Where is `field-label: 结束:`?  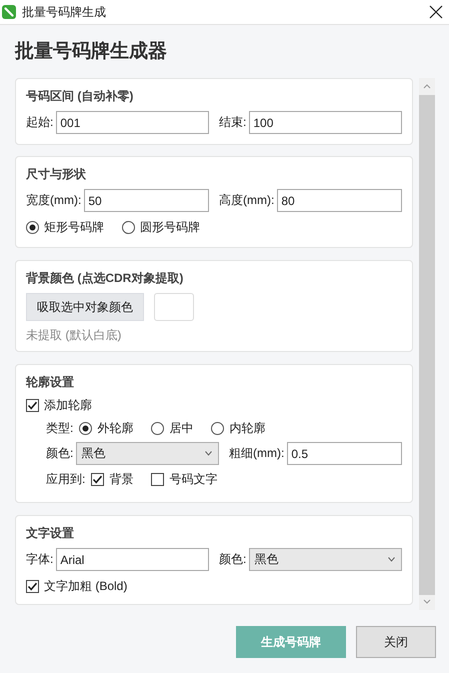 field-label: 结束: is located at coordinates (232, 122).